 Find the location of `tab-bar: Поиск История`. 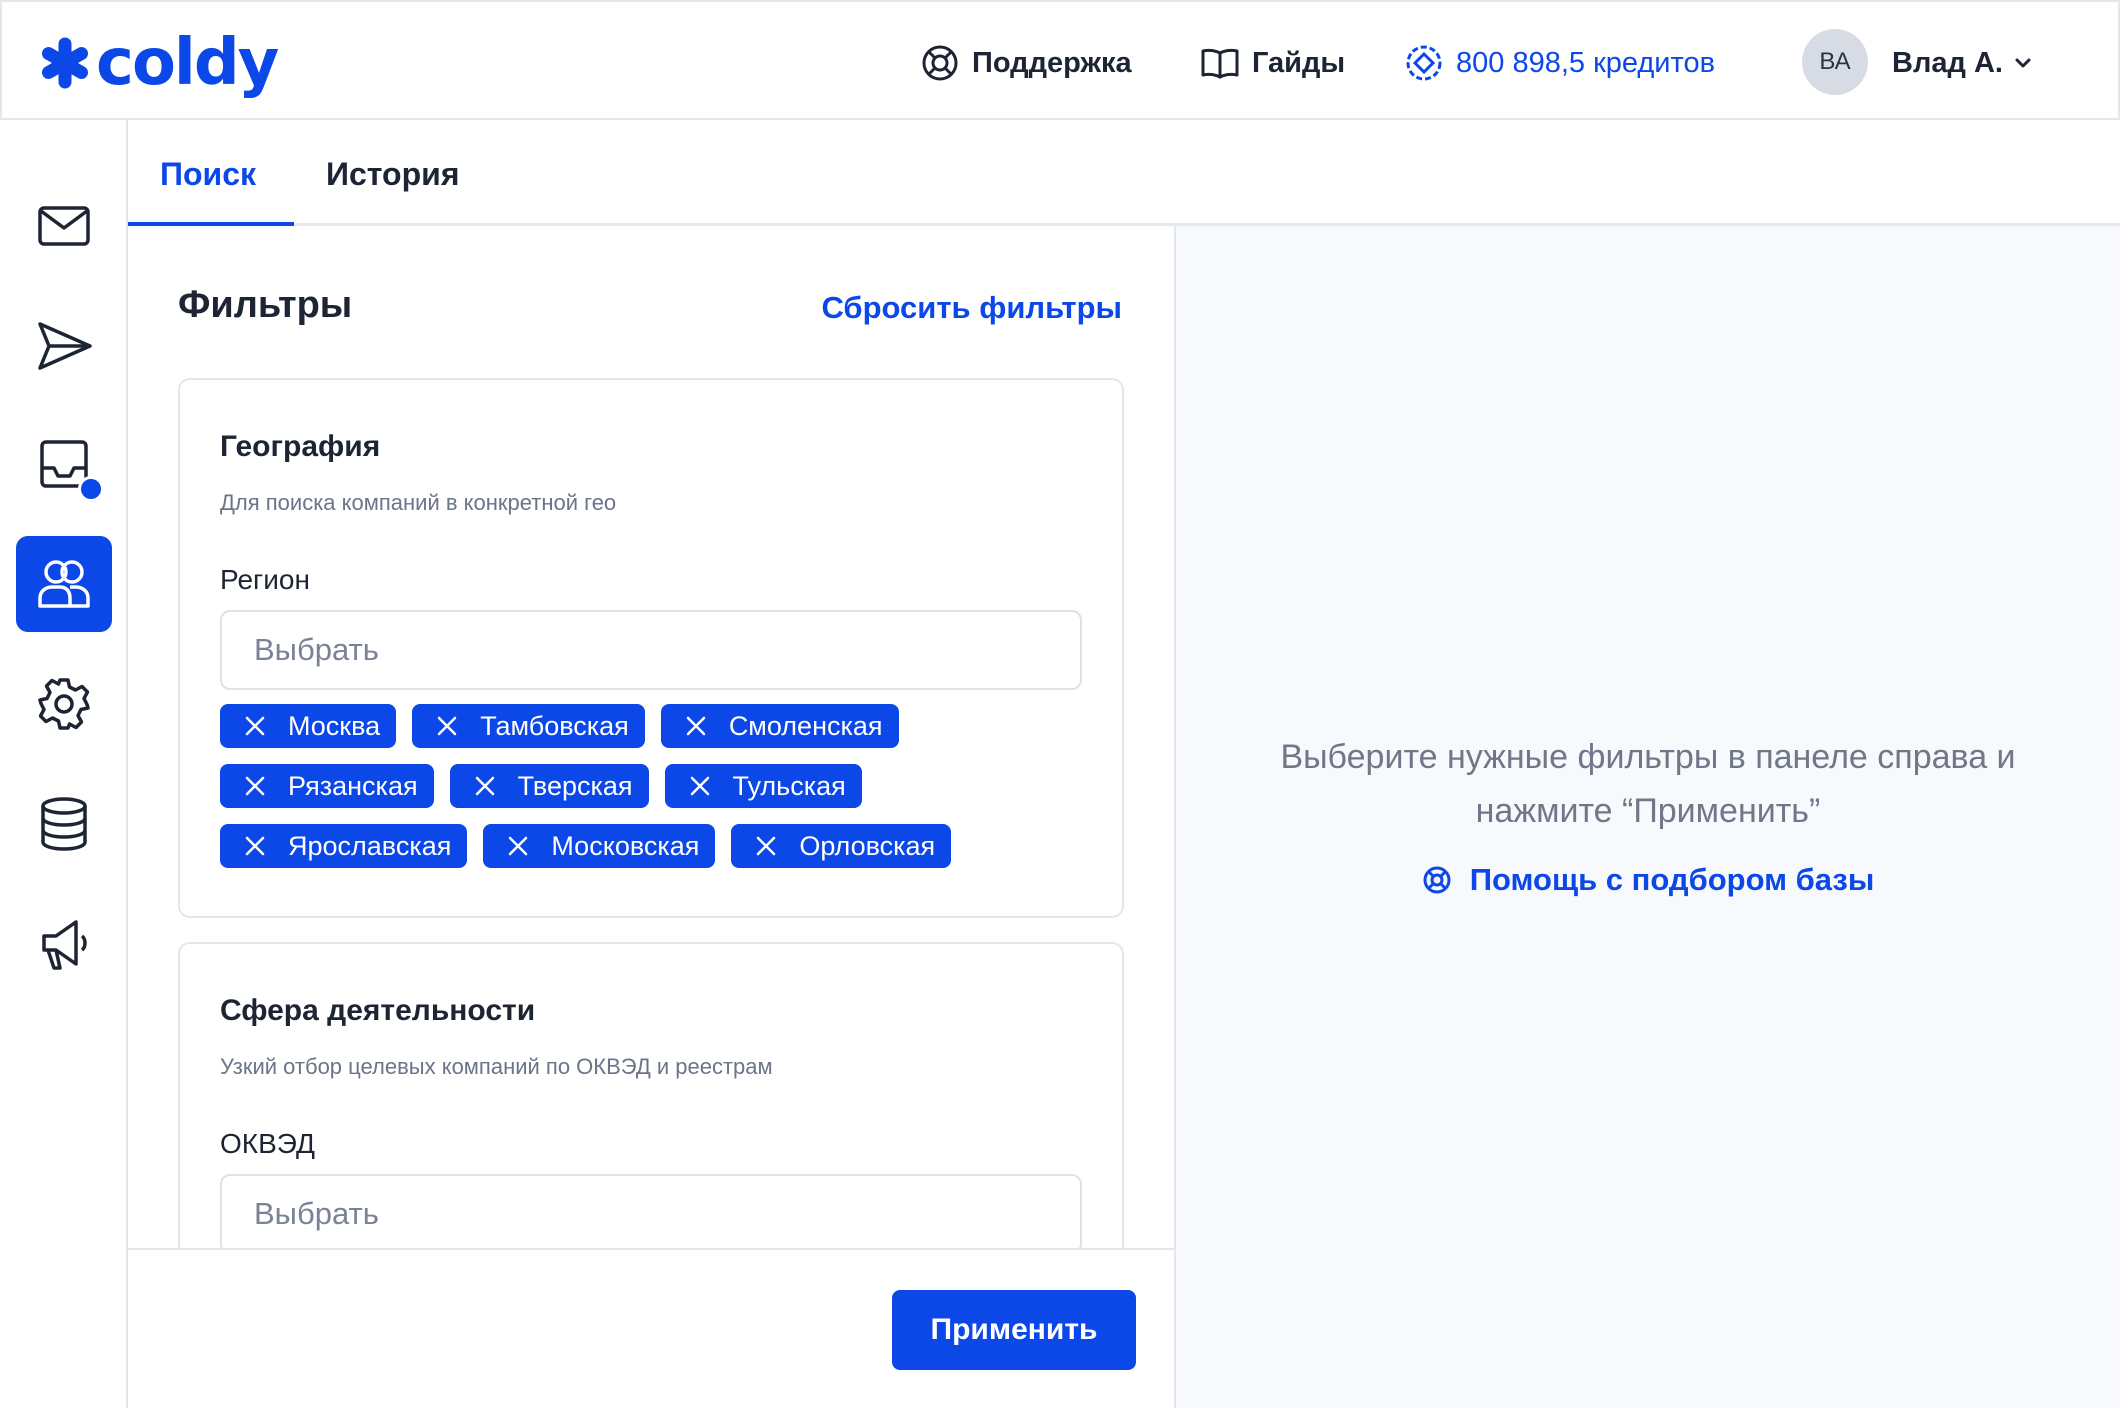

tab-bar: Поиск История is located at coordinates (1124, 173).